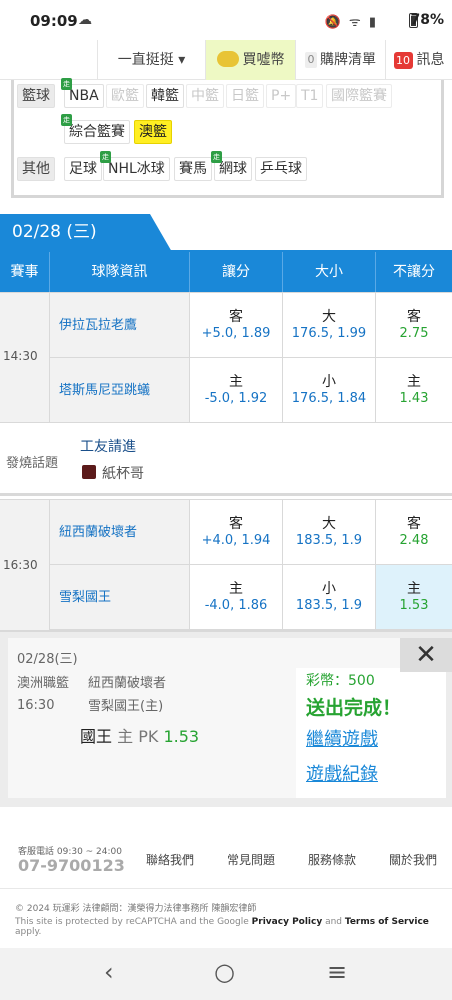  I want to click on date-tab: 02/28 (三), so click(86, 233).